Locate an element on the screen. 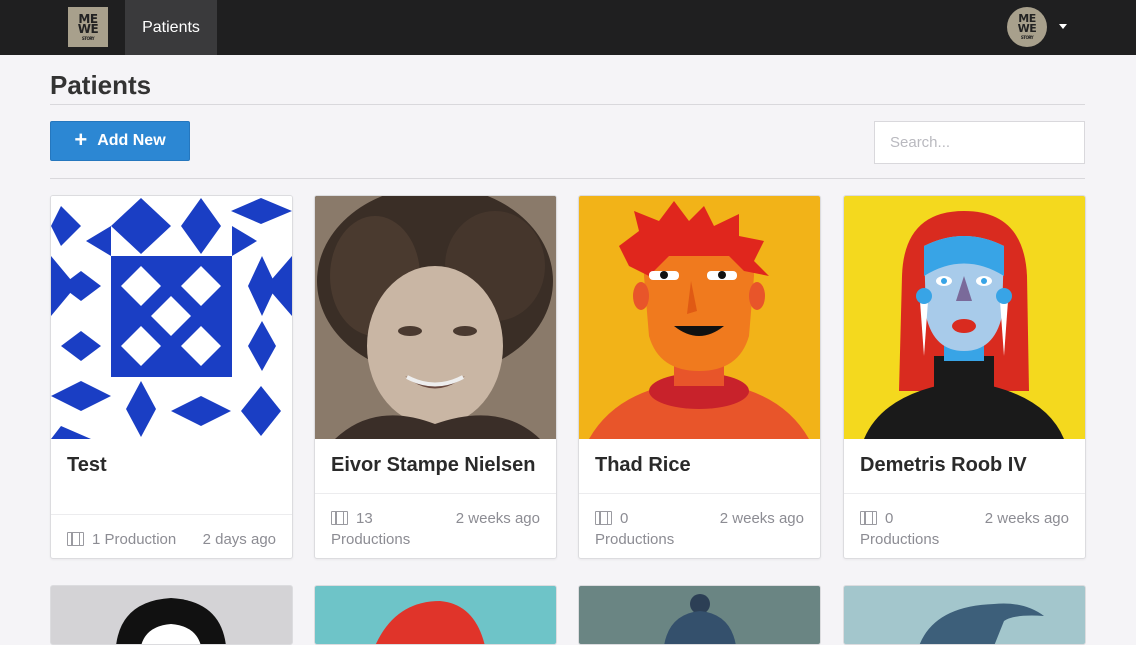  add-new-label: Add New is located at coordinates (131, 140).